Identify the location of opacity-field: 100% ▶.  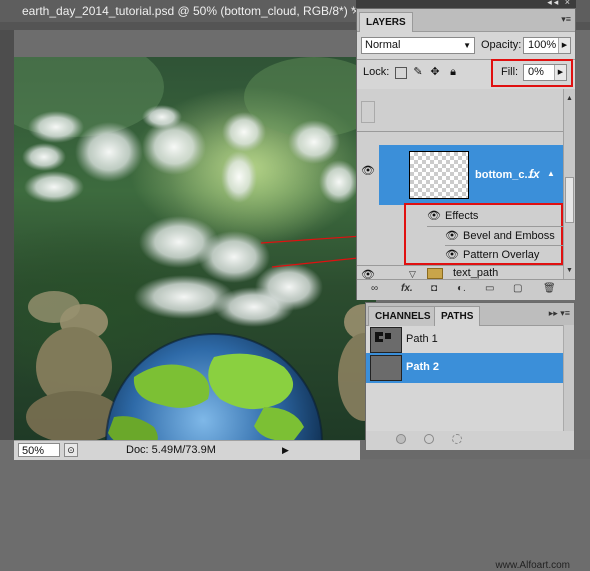
(547, 45).